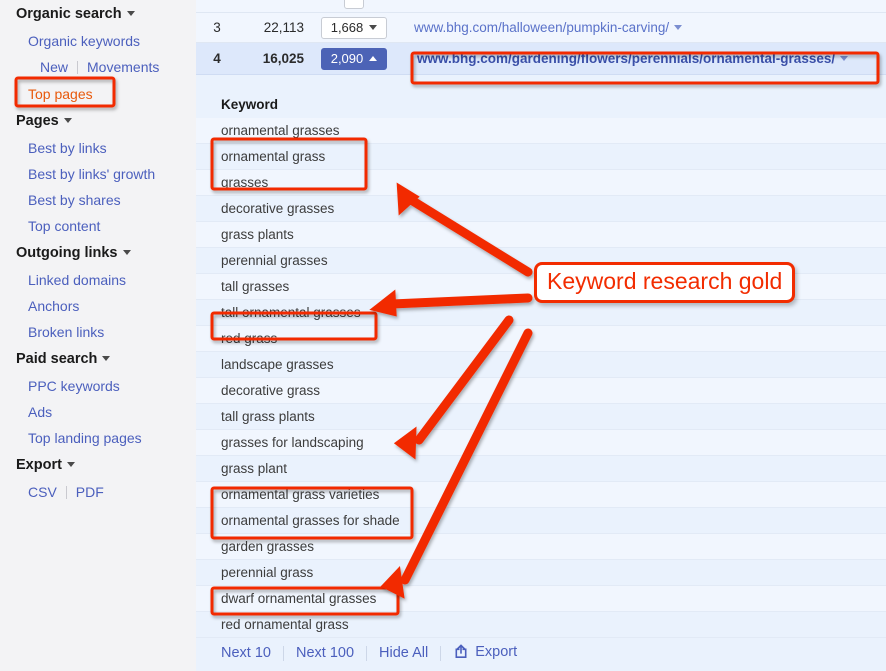  Describe the element at coordinates (541, 625) in the screenshot. I see `keyword-row: red ornamental grass` at that location.